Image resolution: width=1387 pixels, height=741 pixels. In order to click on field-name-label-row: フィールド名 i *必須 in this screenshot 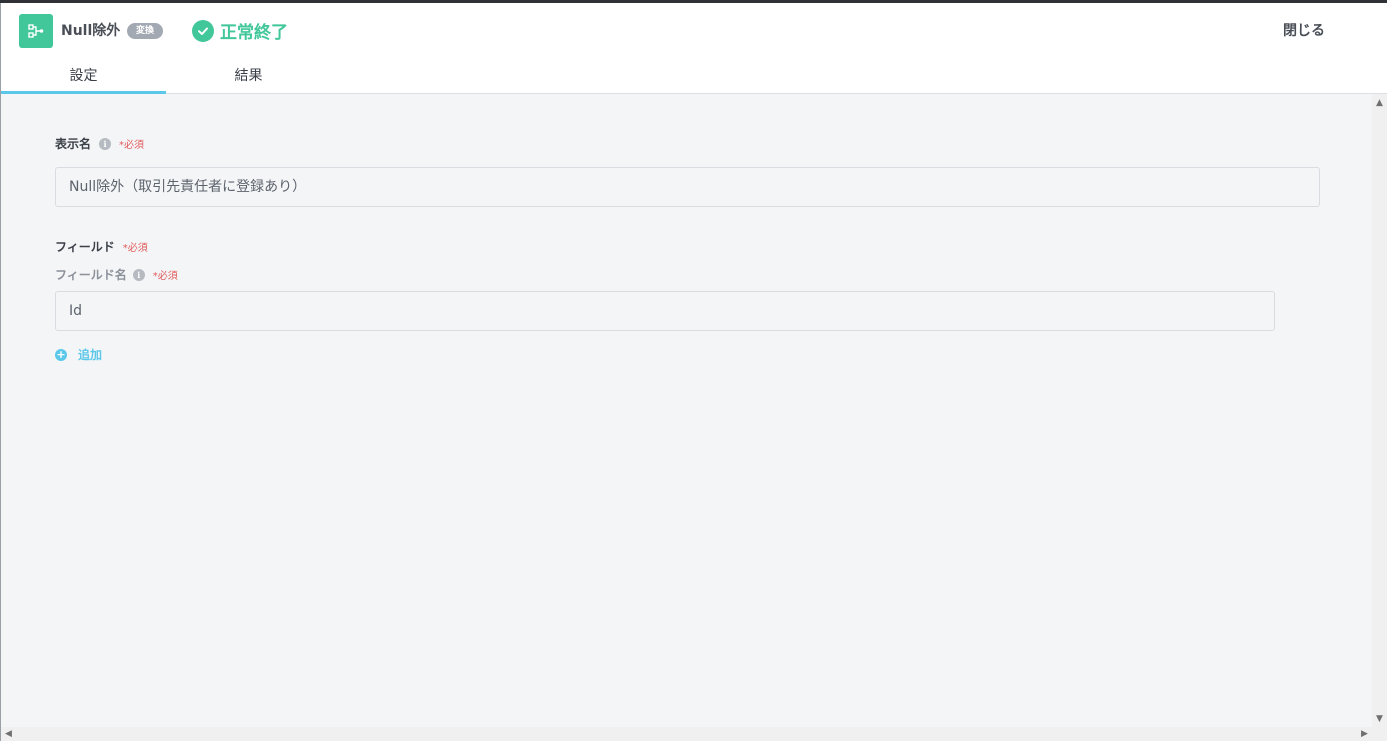, I will do `click(116, 274)`.